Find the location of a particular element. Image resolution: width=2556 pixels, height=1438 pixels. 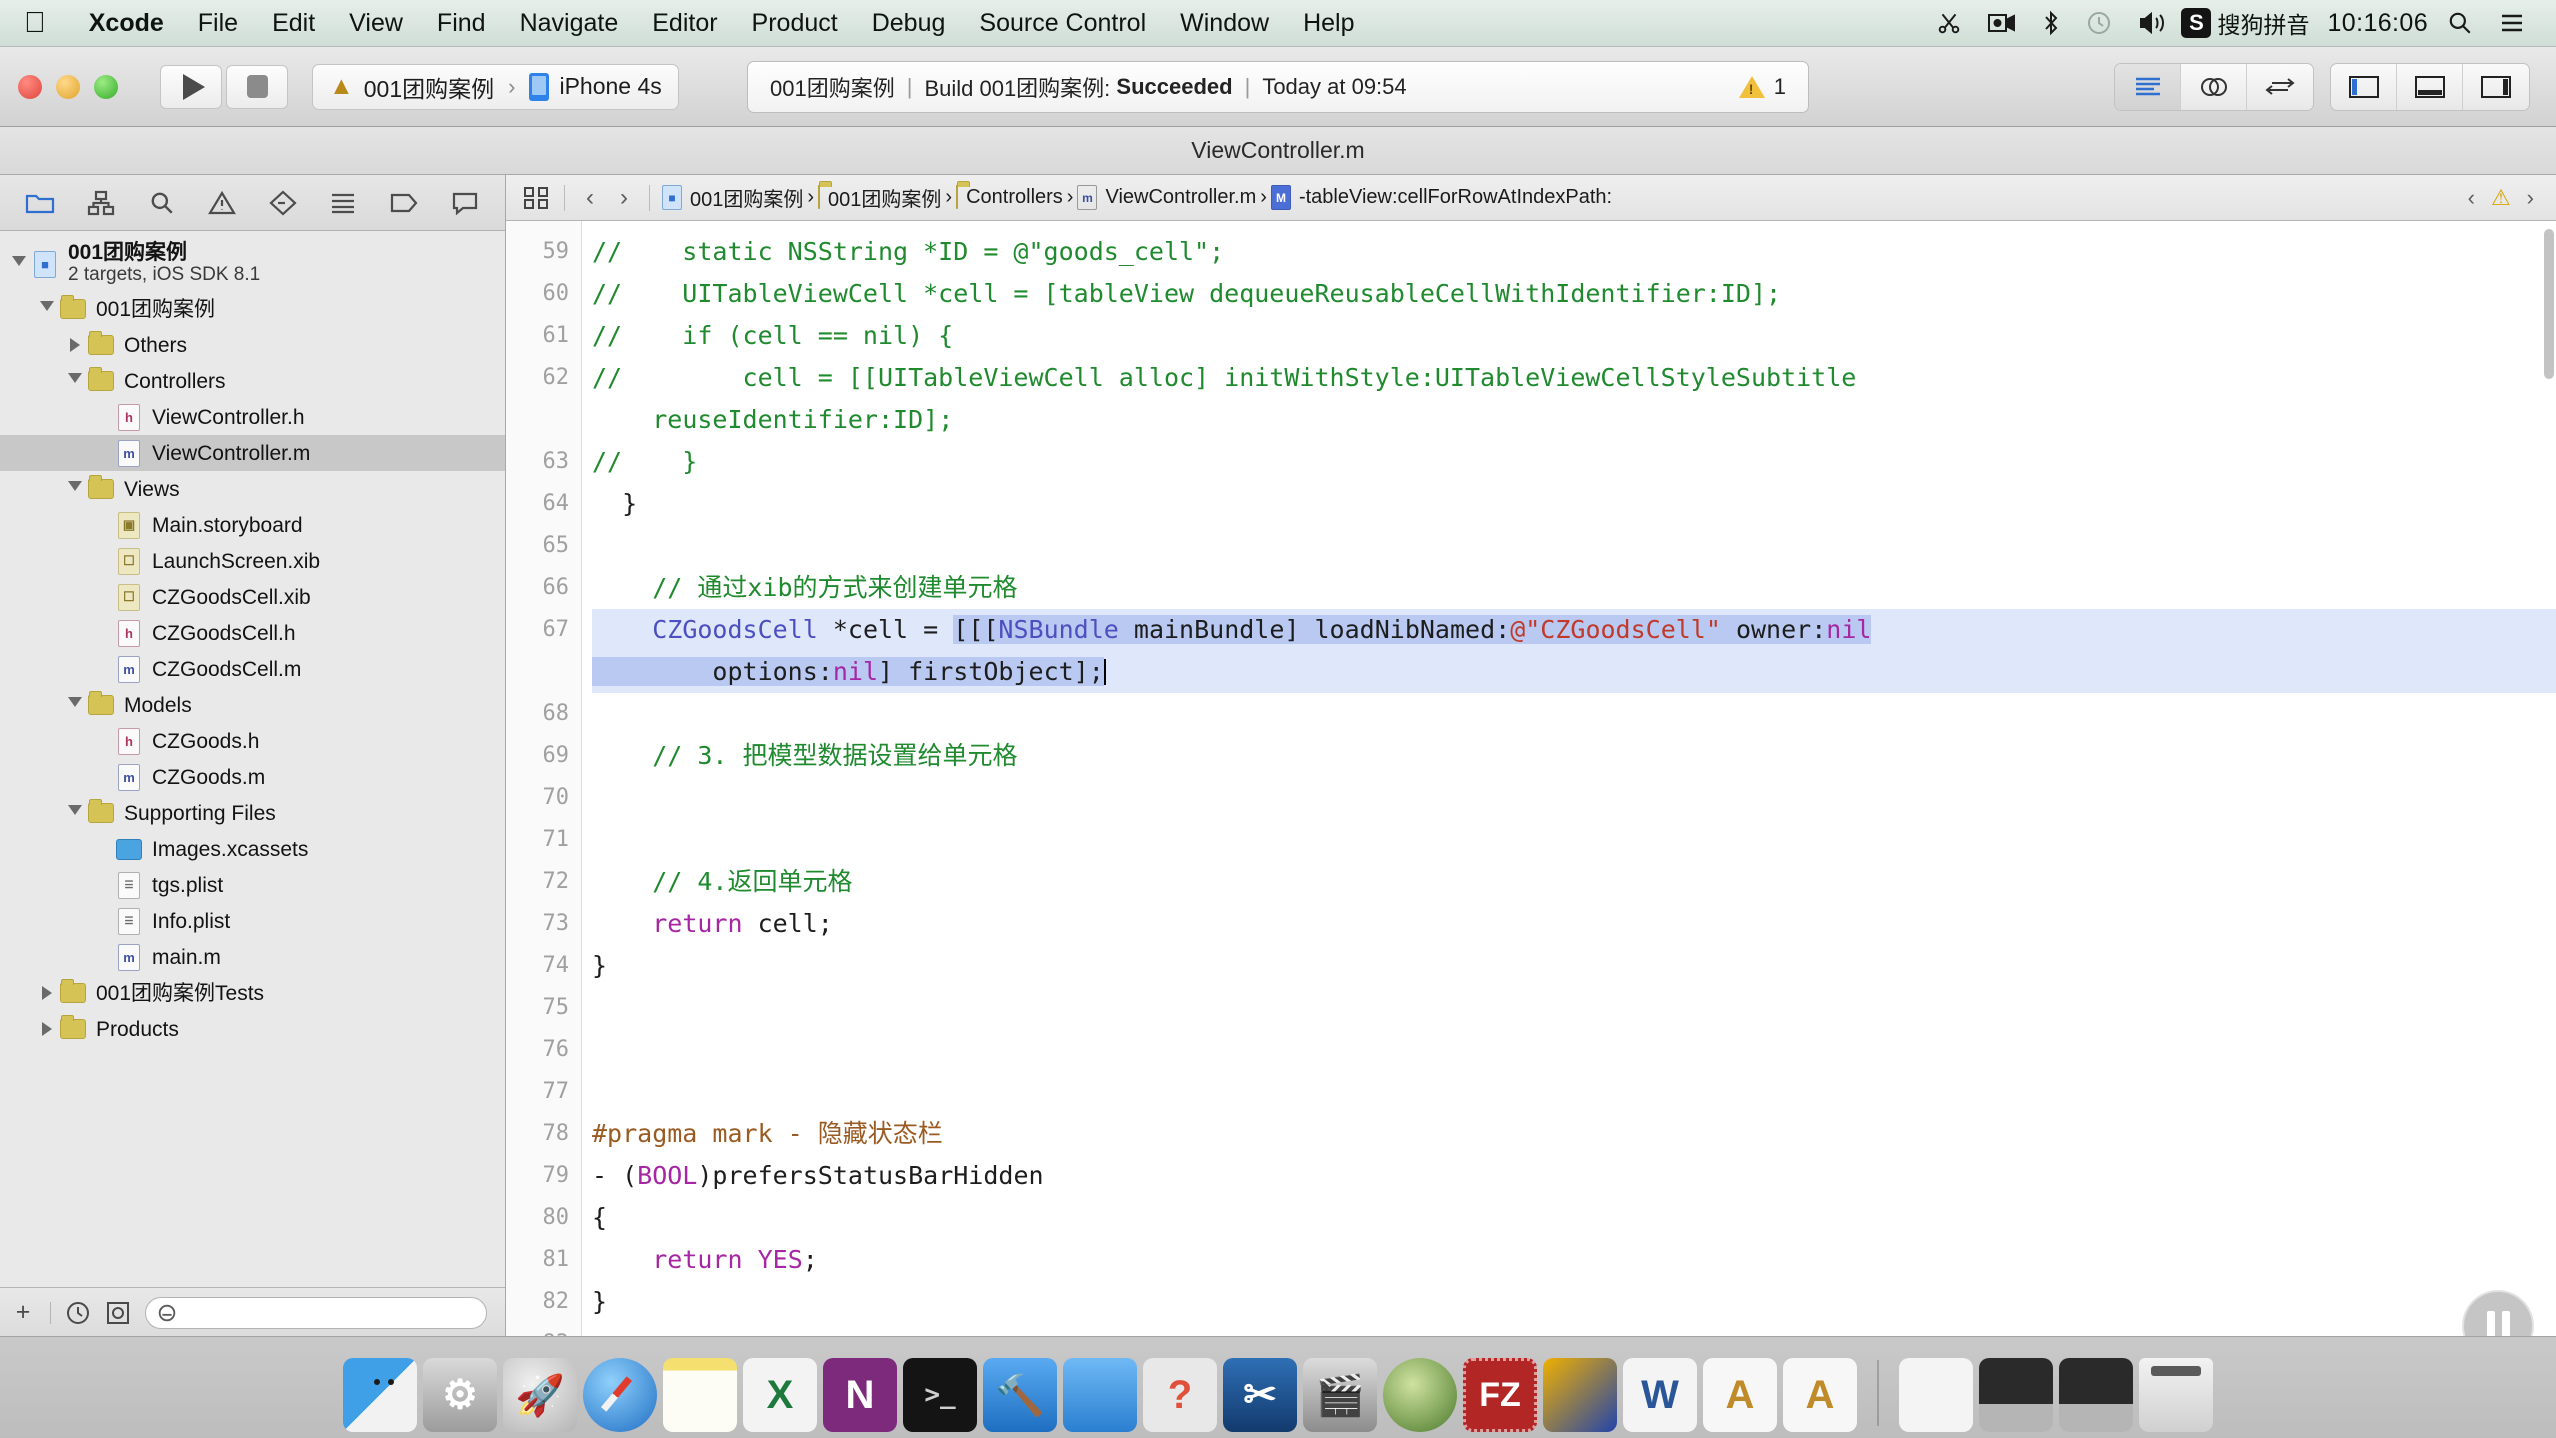

breadcrumb-item-4: M -tableView:cellForRowAtIndexPath: is located at coordinates (1441, 197).